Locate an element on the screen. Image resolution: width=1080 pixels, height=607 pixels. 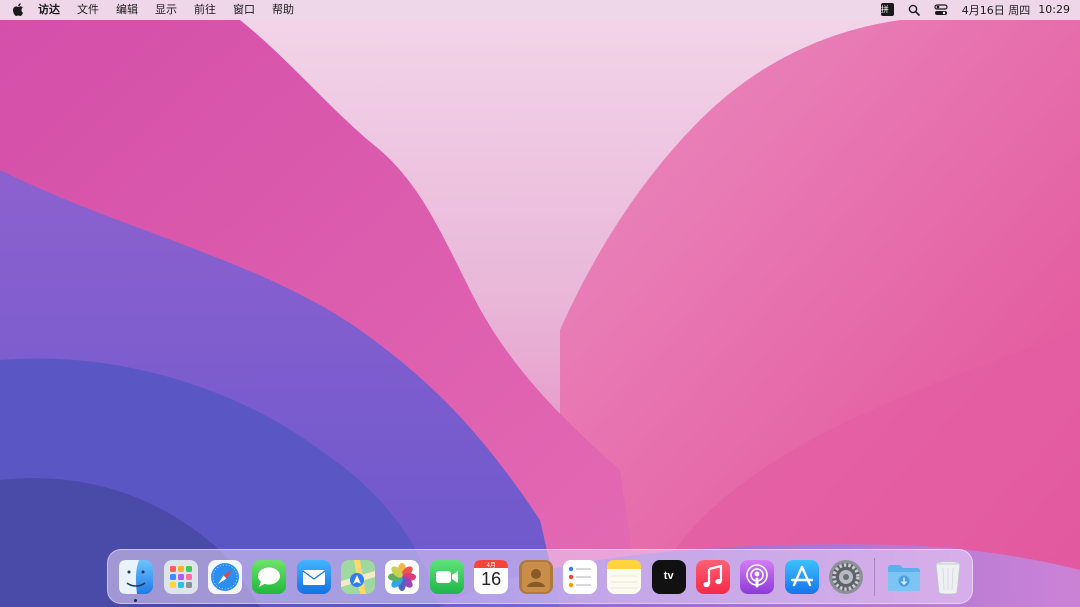
menu-help: 帮助 is located at coordinates (283, 9).